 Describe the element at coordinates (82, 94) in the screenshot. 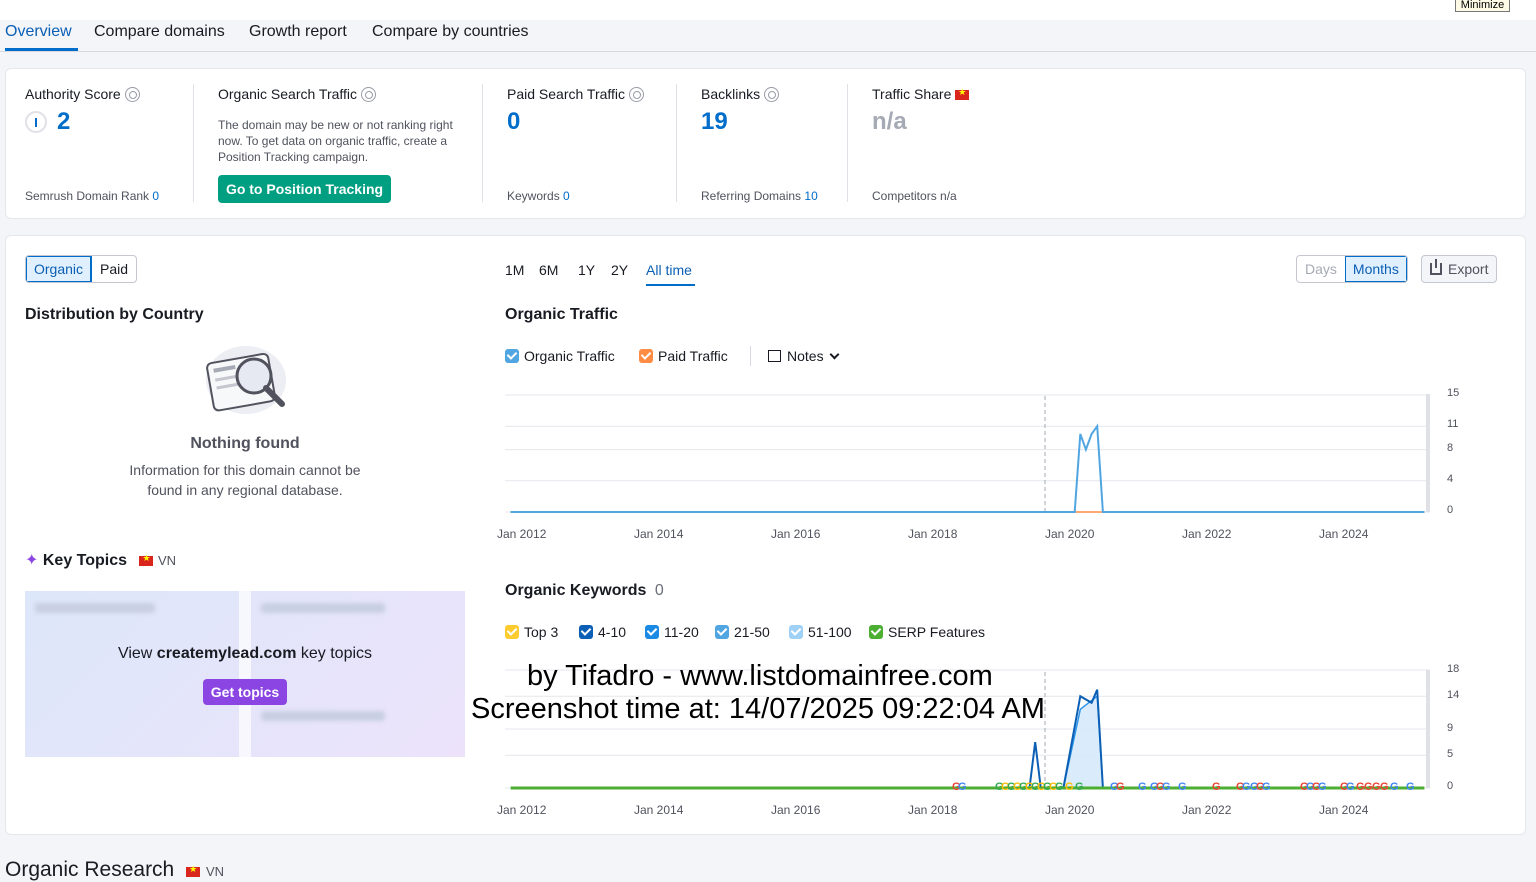

I see `authority-score-title: Authority Score` at that location.